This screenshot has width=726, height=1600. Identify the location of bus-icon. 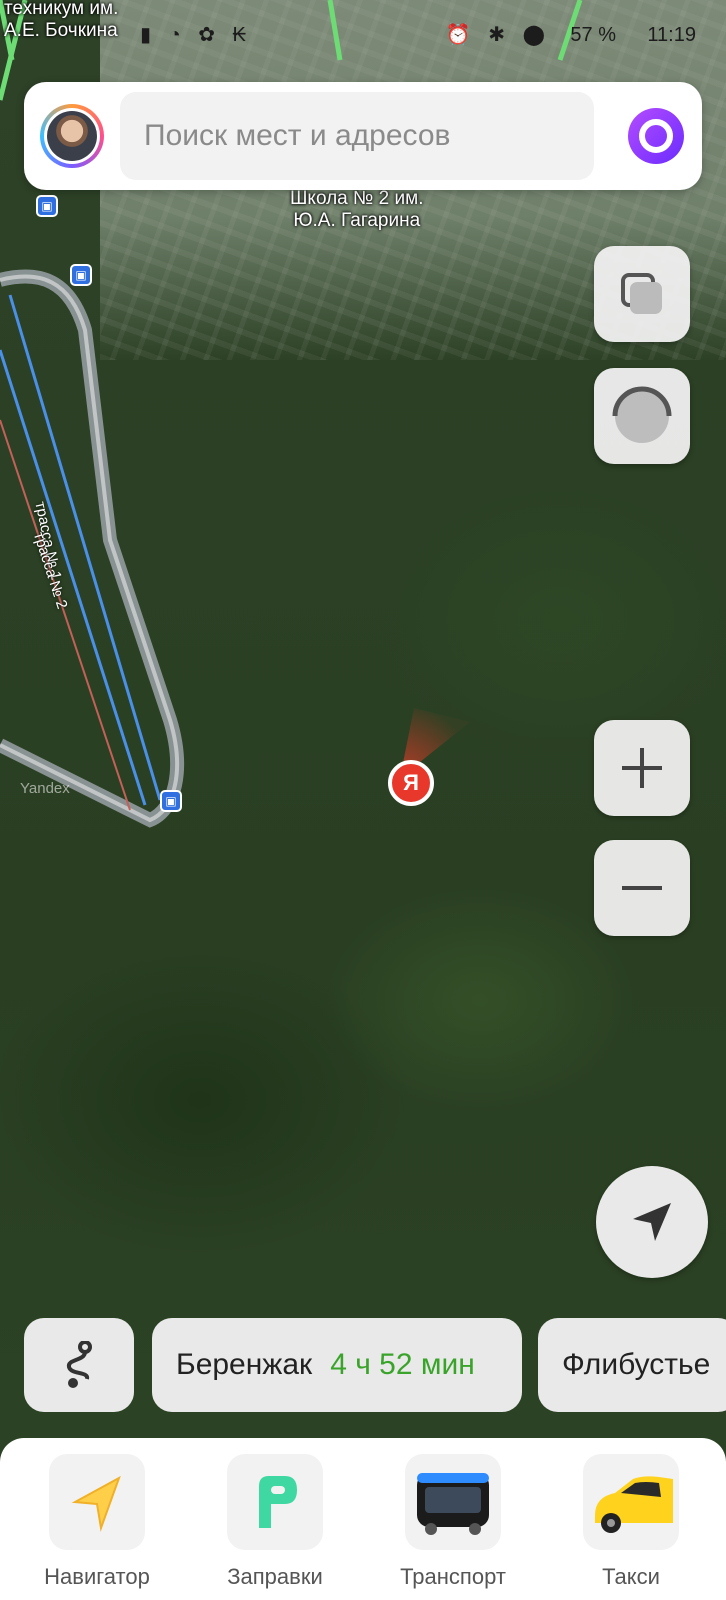
(453, 1502).